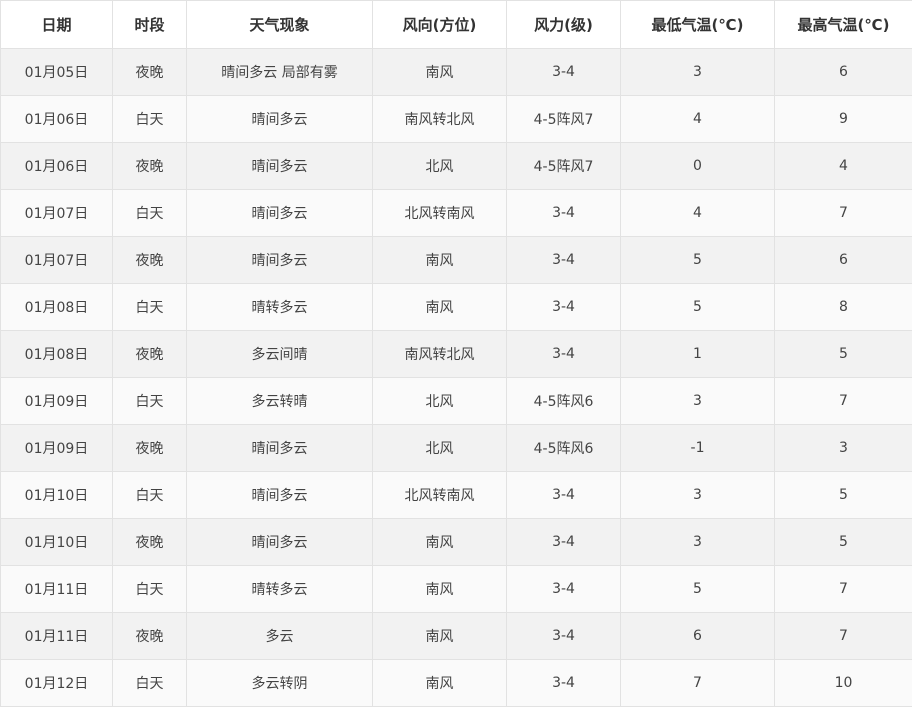 This screenshot has height=716, width=912. I want to click on table-header: 日期 时段 天气现象 风向(方位) 风力(级) 最低气温(℃) 最高气温(℃), so click(456, 24).